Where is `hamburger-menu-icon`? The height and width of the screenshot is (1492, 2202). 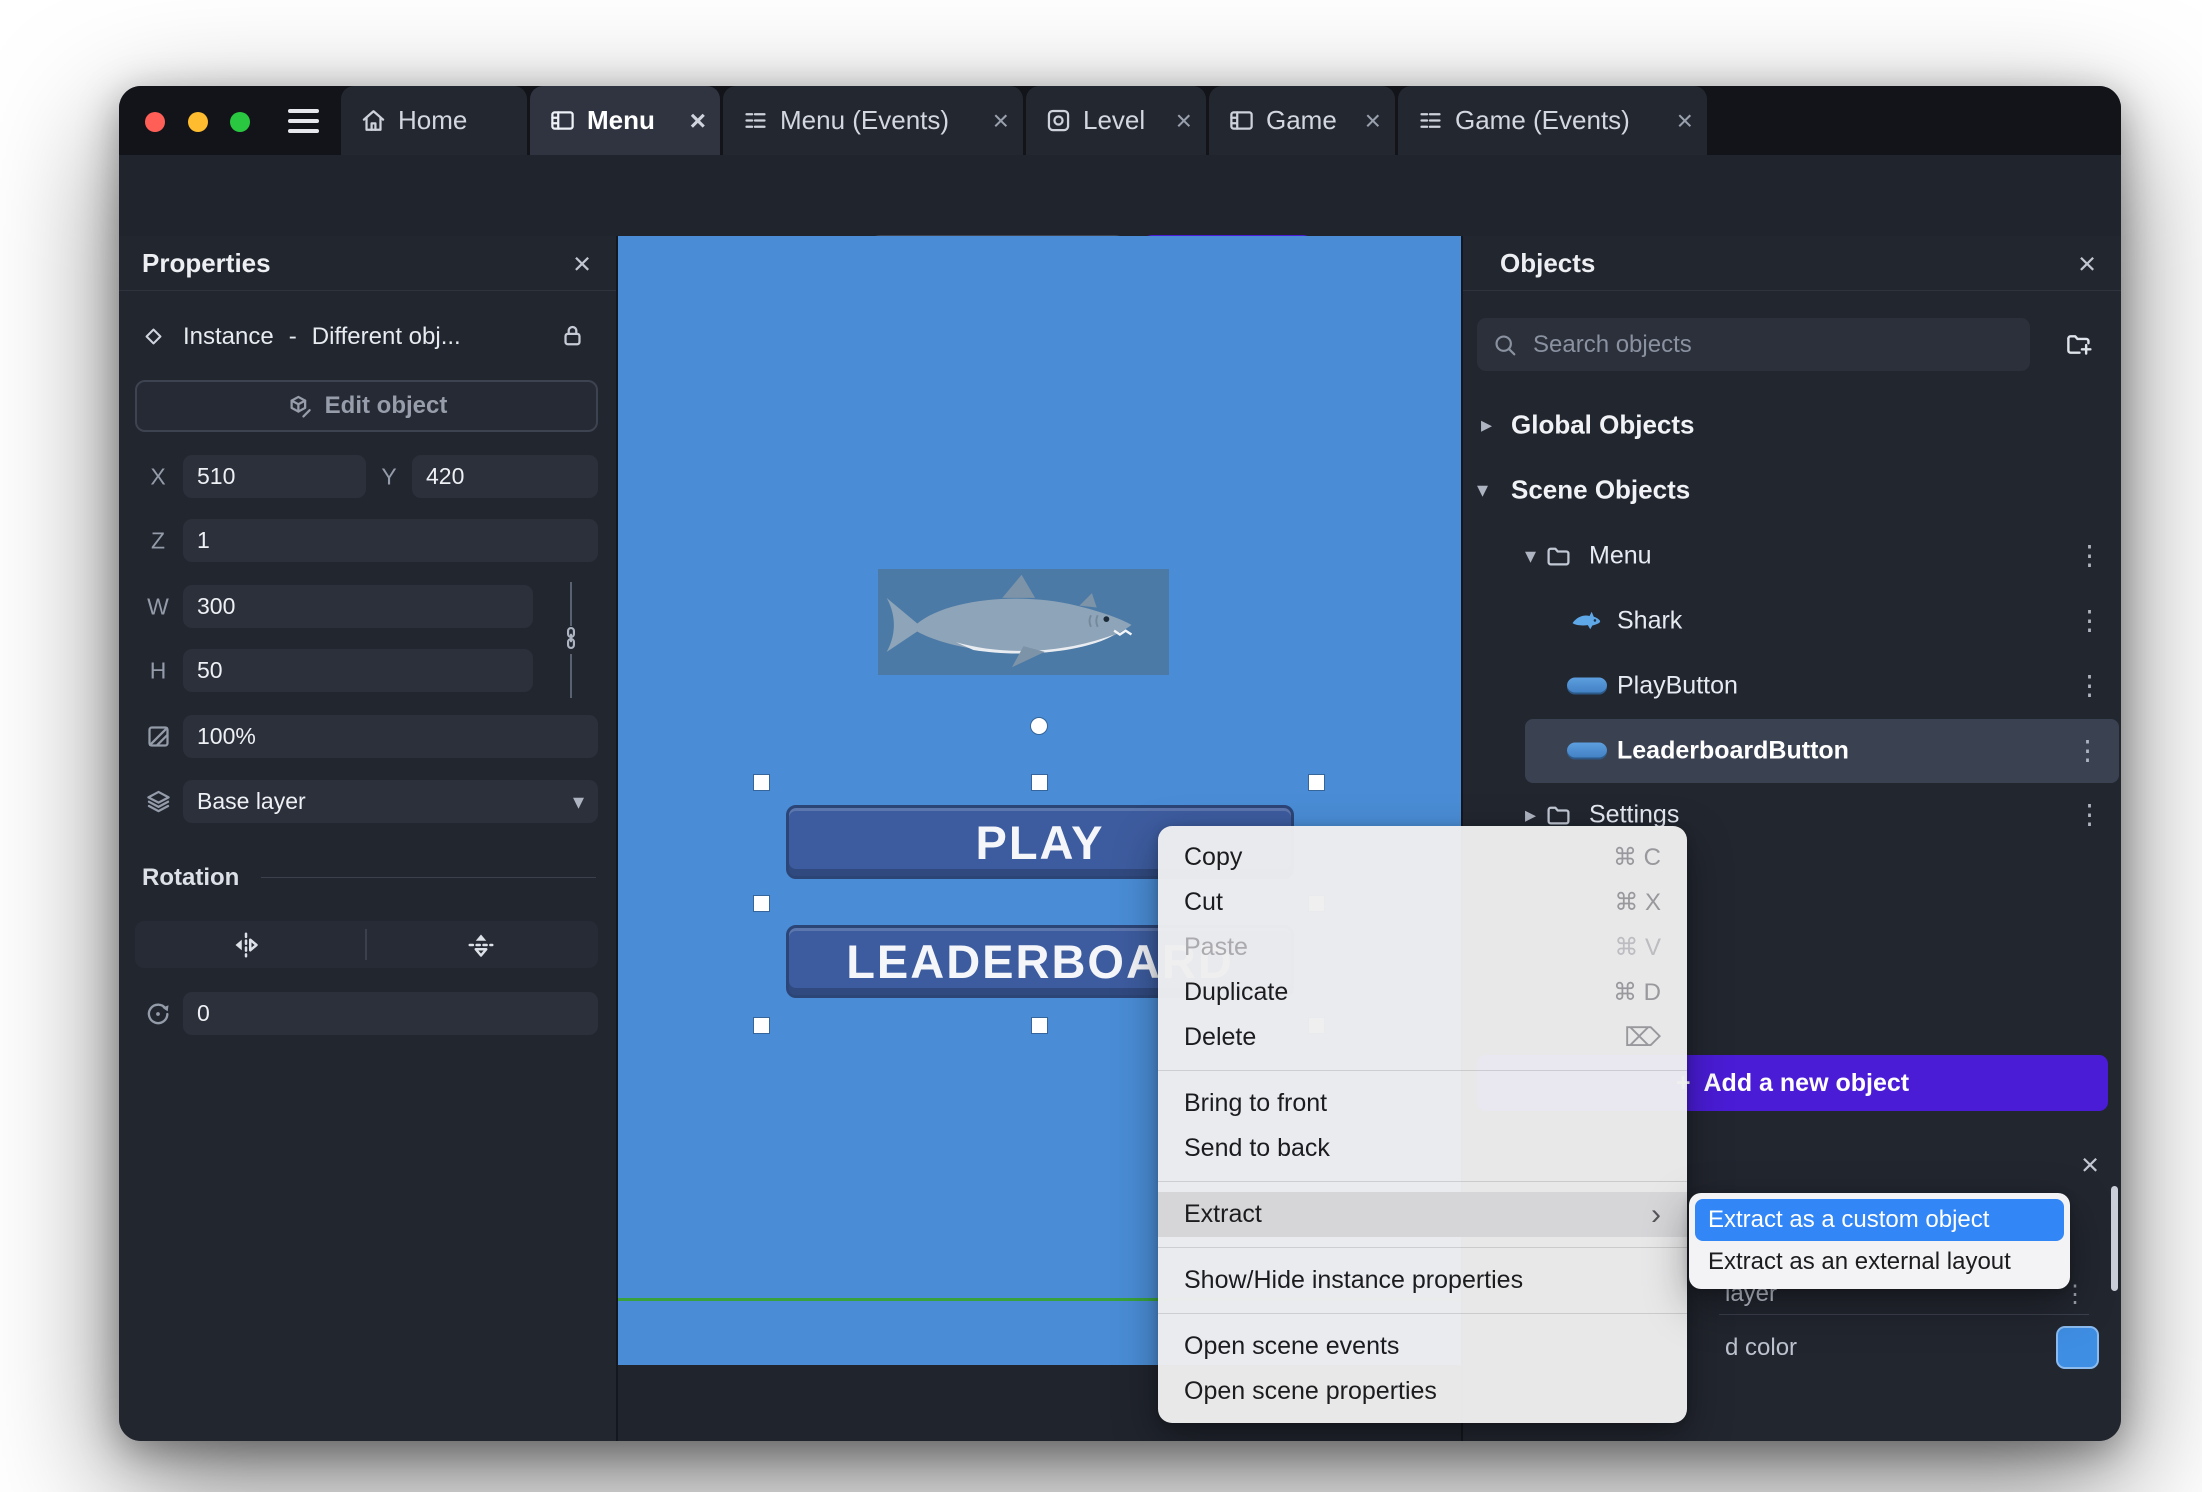
hamburger-menu-icon is located at coordinates (303, 121).